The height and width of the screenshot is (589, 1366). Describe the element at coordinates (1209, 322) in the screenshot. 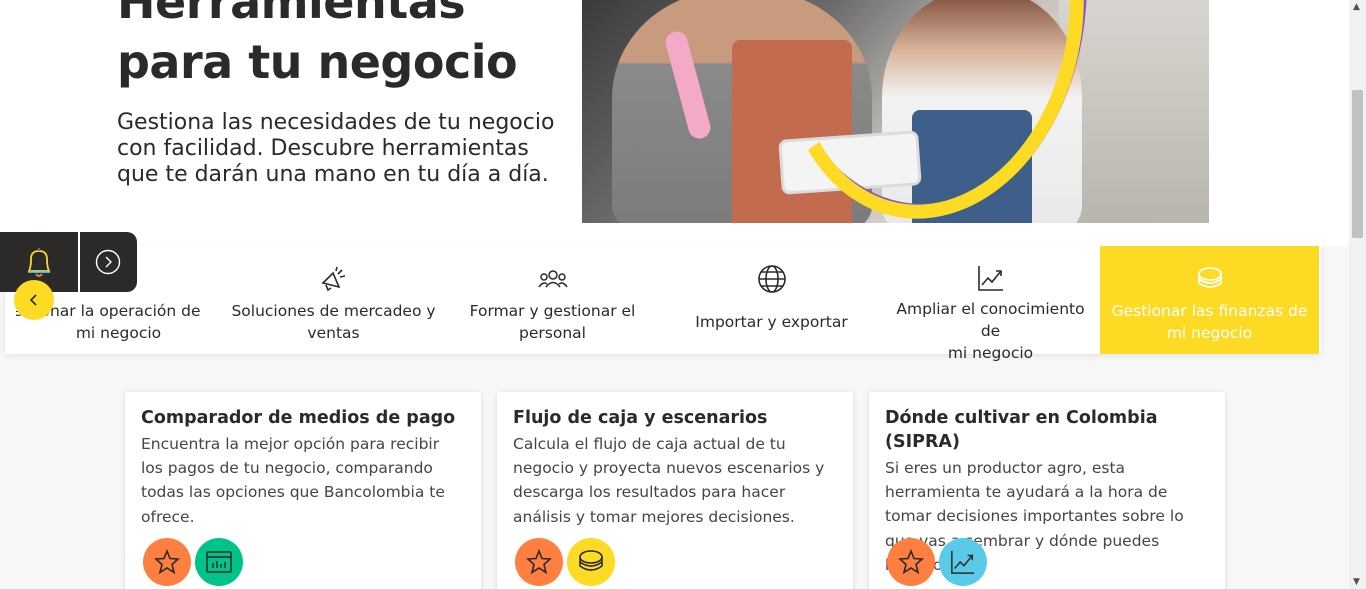

I see `tab-label: Gestionar las finanzas de mi negocio` at that location.